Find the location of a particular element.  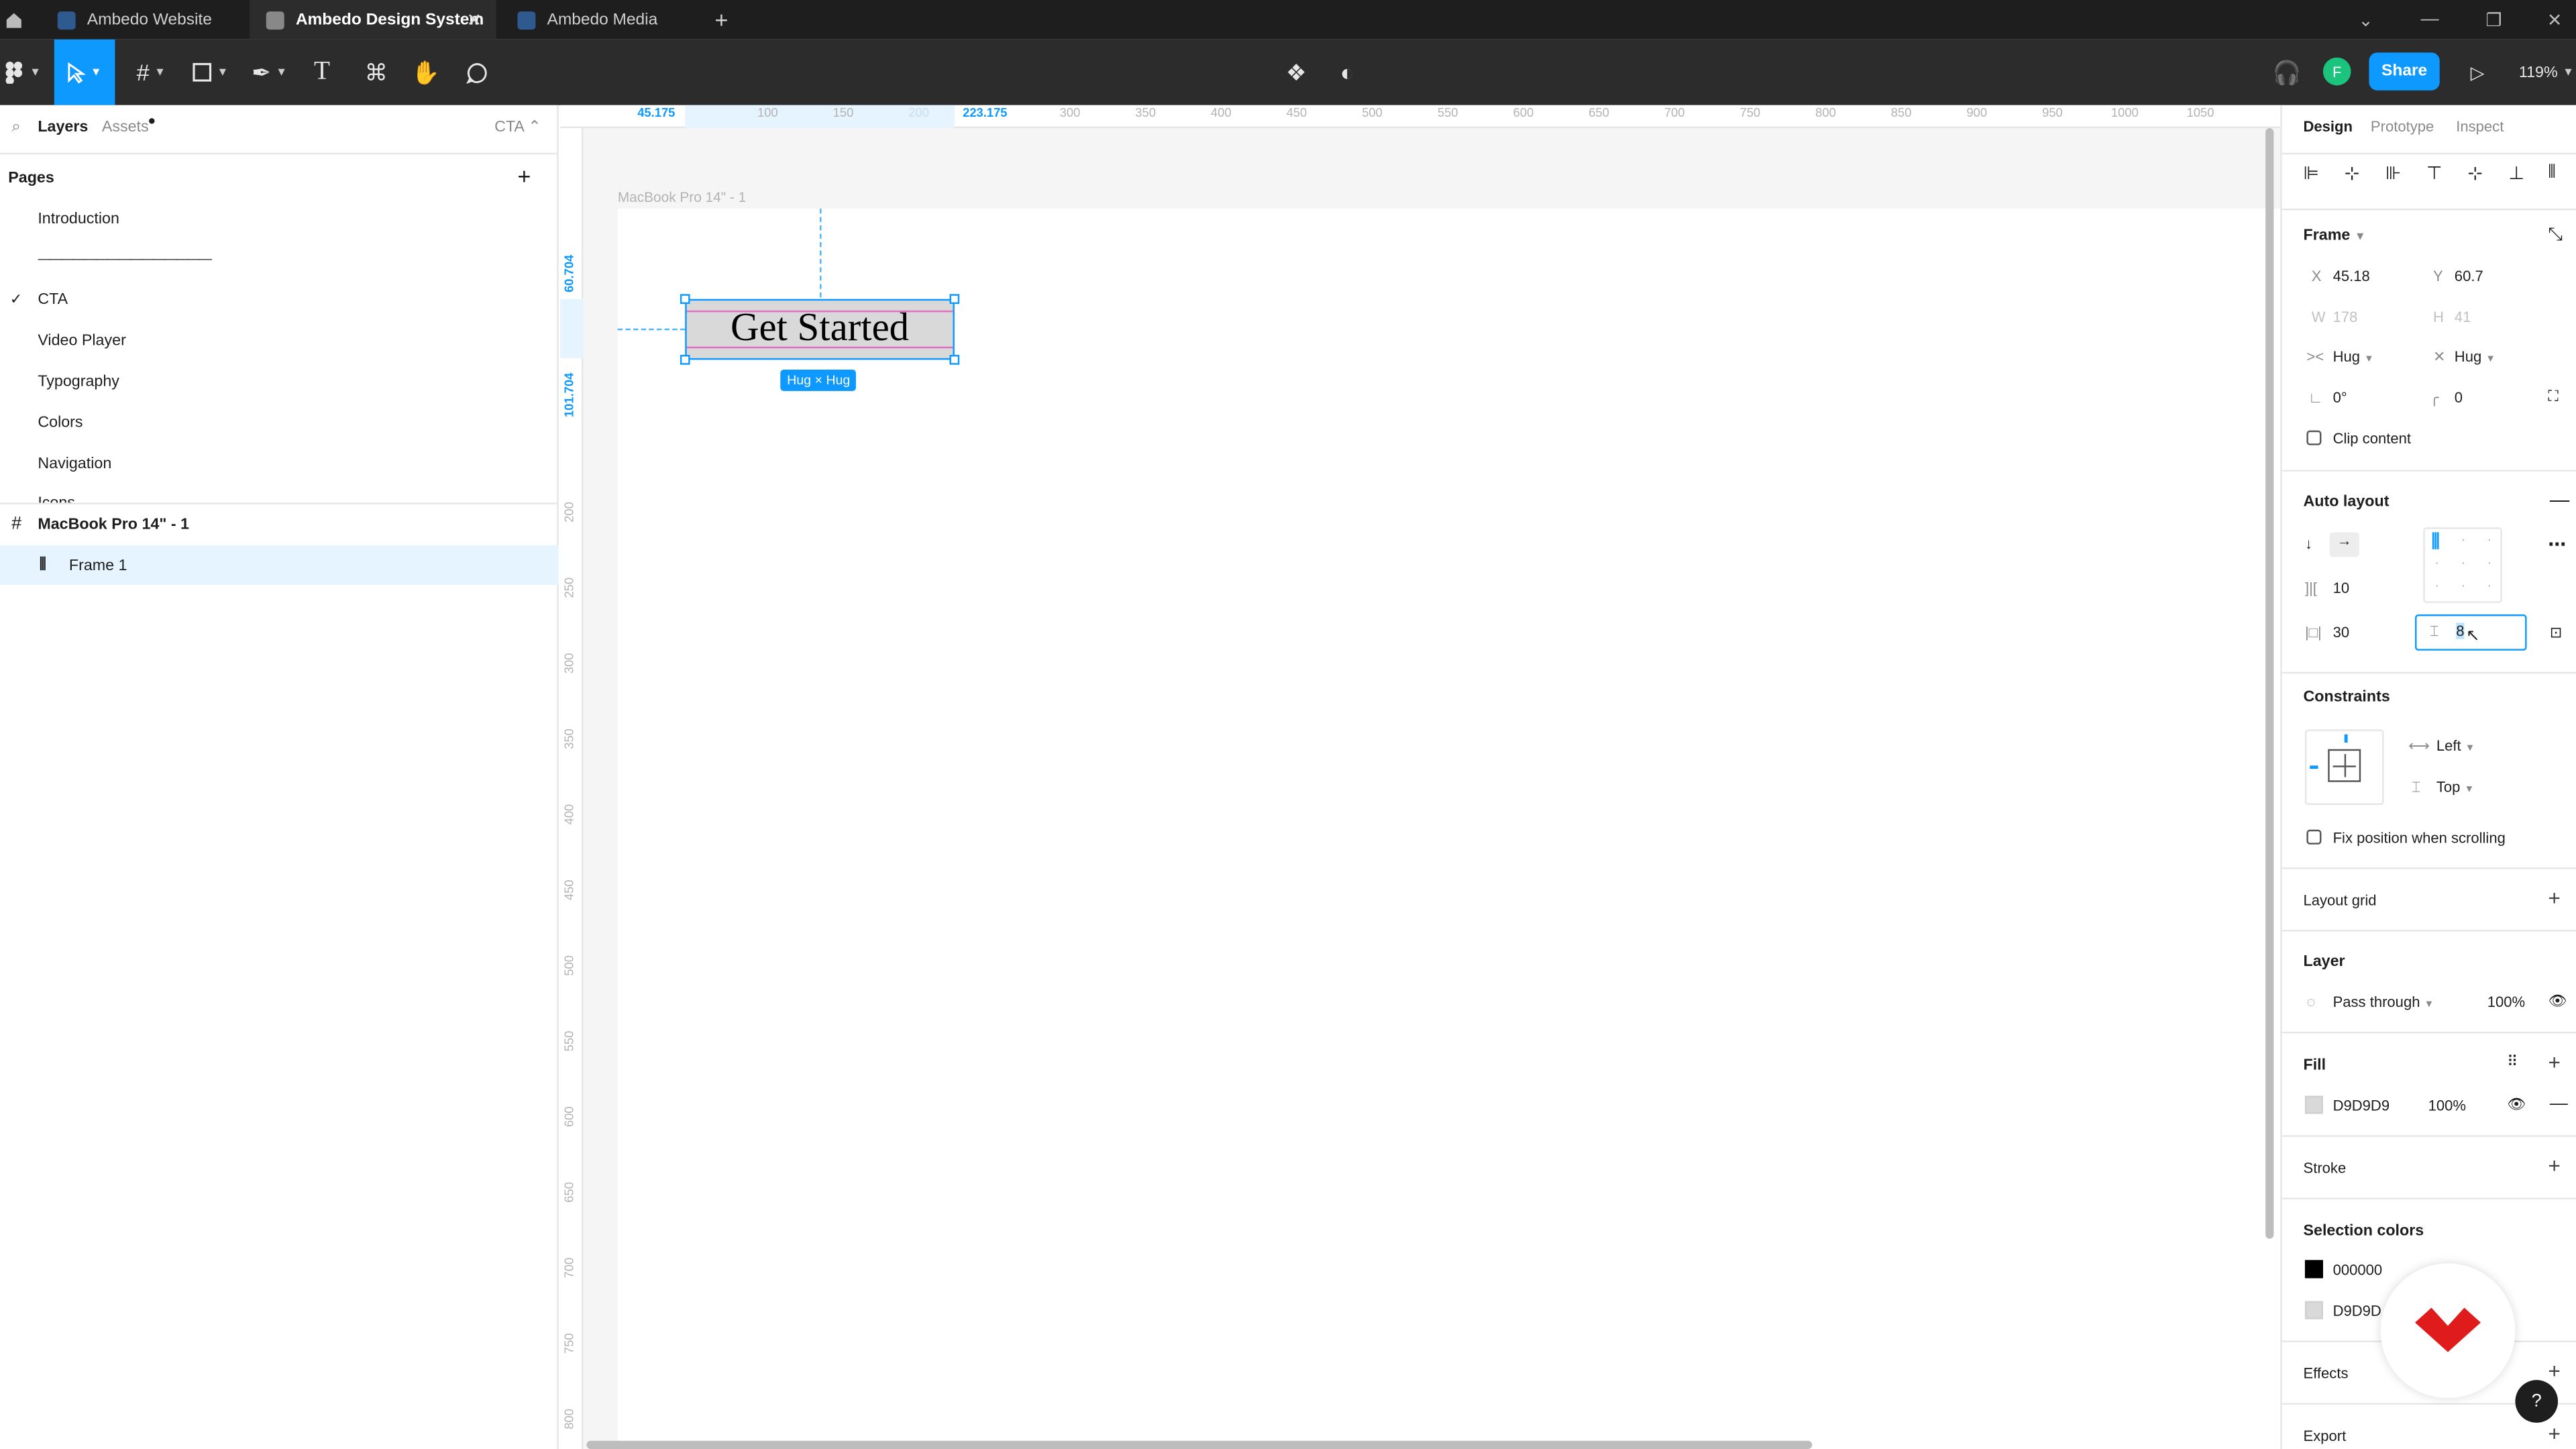

align-left-icon: ⊫ is located at coordinates (2310, 173).